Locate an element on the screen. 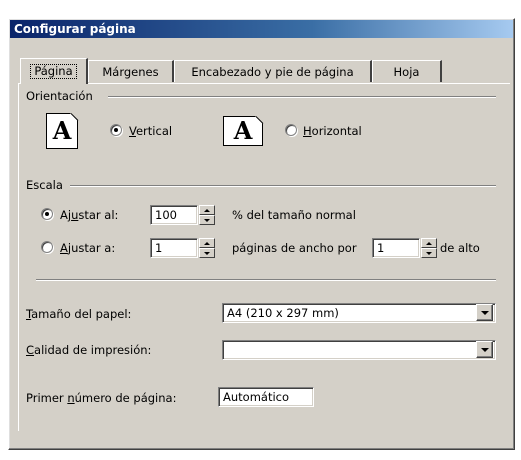 The height and width of the screenshot is (460, 521). tab-label: Página is located at coordinates (53, 71).